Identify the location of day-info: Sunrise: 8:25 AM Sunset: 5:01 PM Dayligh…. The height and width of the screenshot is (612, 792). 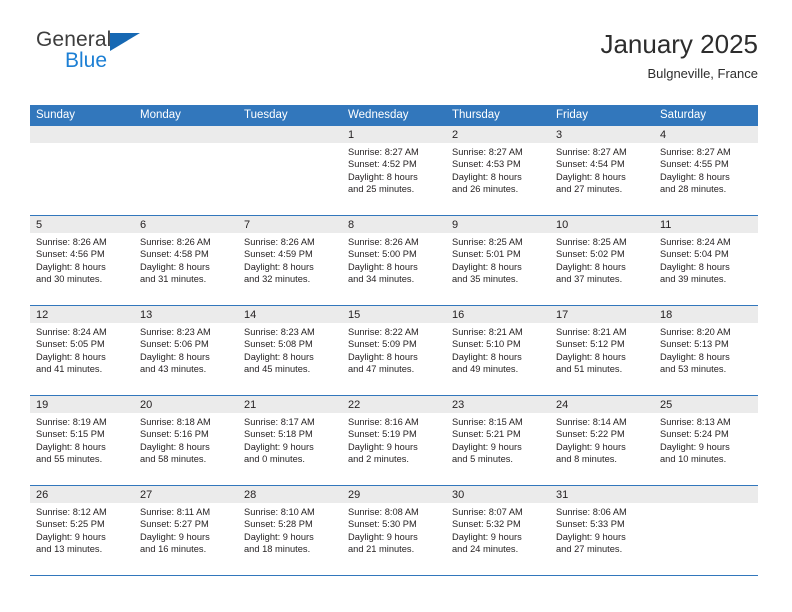
(498, 259).